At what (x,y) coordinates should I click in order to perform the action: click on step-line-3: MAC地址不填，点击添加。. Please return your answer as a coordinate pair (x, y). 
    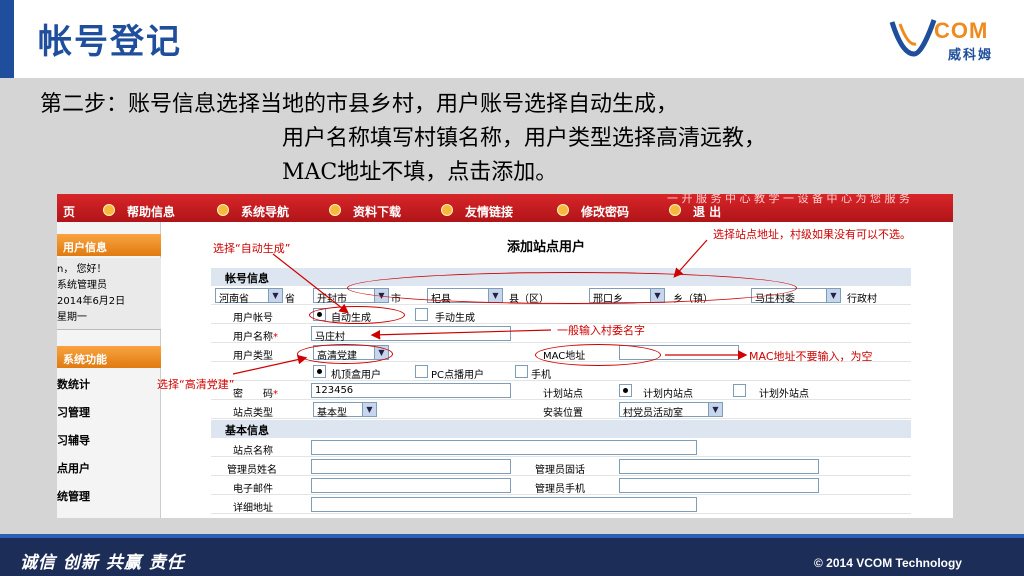
    Looking at the image, I should click on (420, 172).